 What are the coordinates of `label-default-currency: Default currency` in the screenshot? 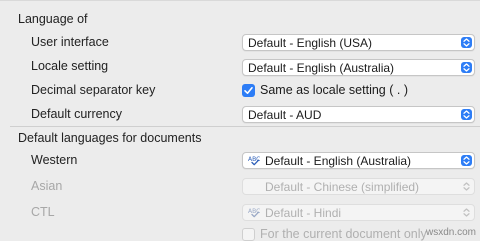 It's located at (77, 114).